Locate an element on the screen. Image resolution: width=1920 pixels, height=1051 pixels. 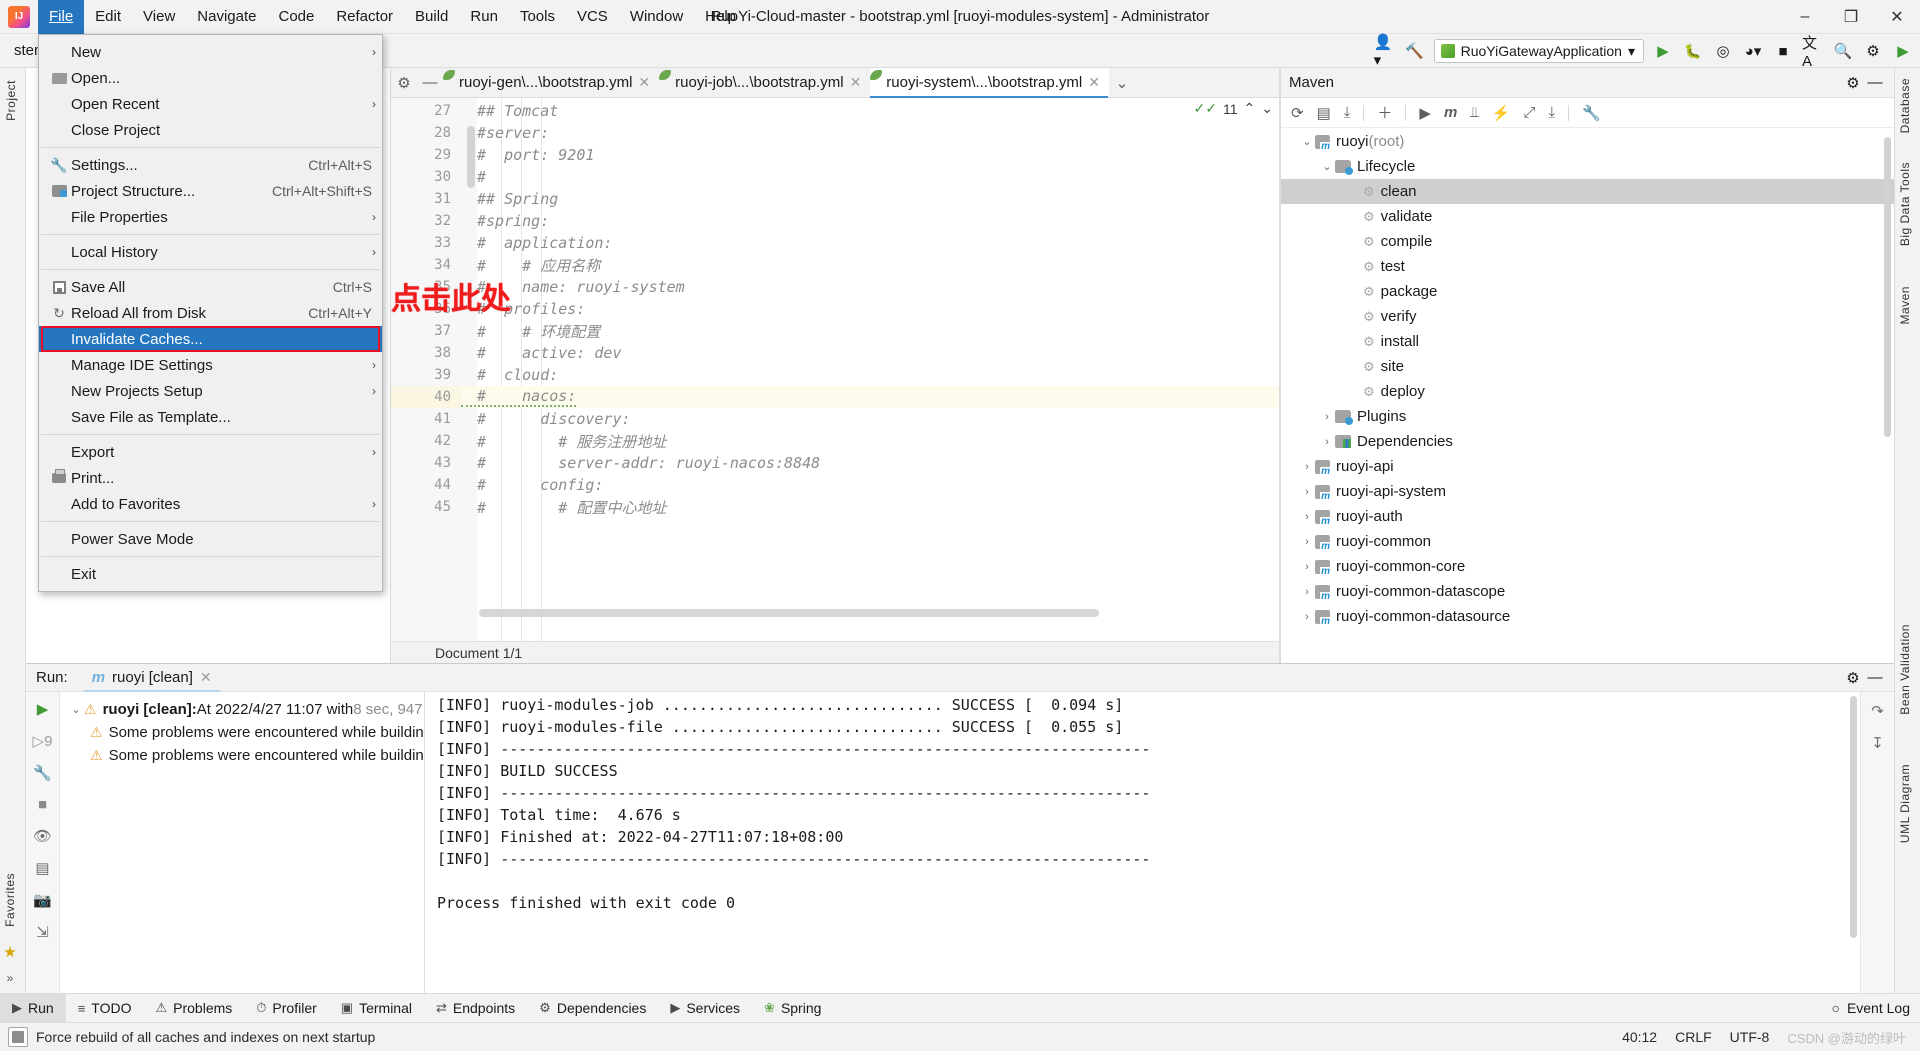
tool-button-spring: ❀ Spring is located at coordinates (792, 1008).